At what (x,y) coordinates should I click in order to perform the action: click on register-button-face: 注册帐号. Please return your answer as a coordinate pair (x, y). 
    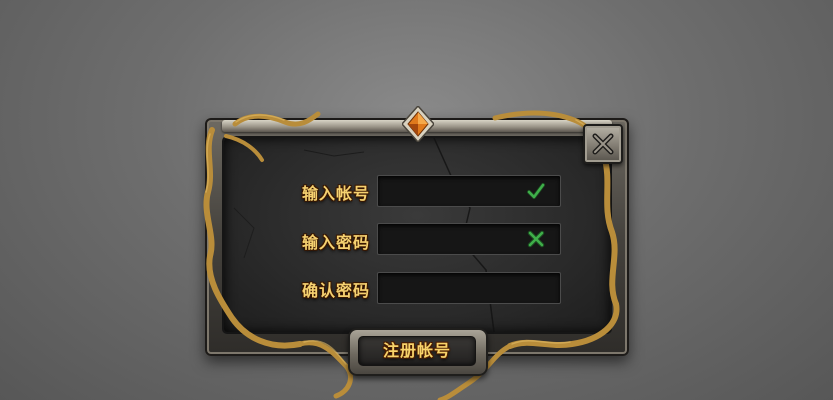
    Looking at the image, I should click on (417, 351).